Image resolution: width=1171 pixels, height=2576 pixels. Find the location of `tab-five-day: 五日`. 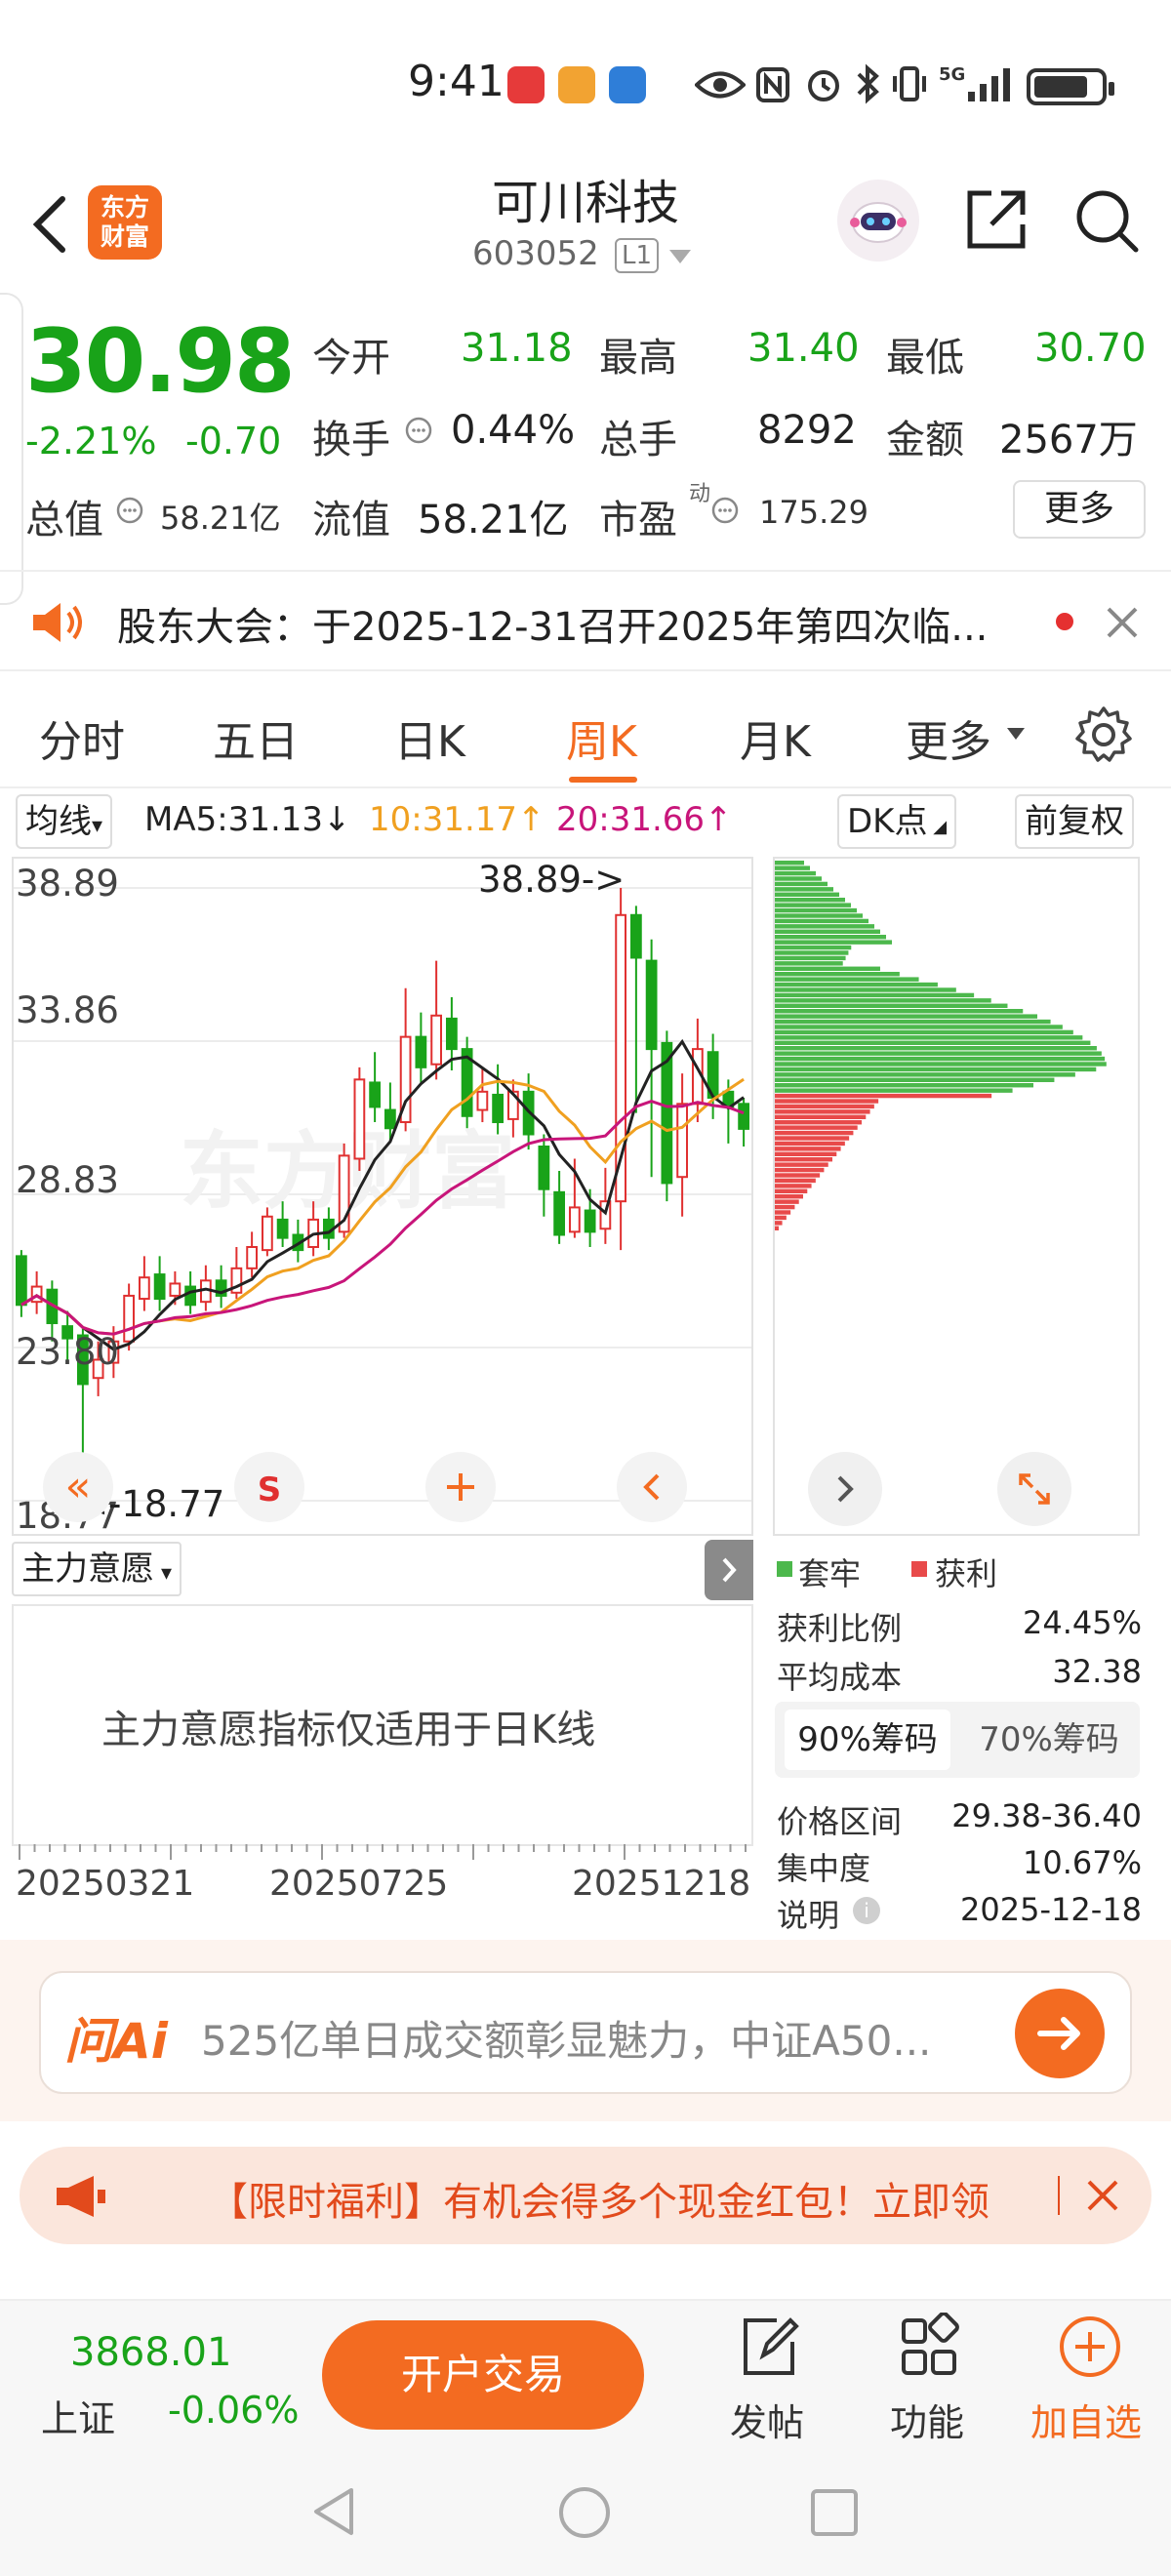

tab-five-day: 五日 is located at coordinates (256, 737).